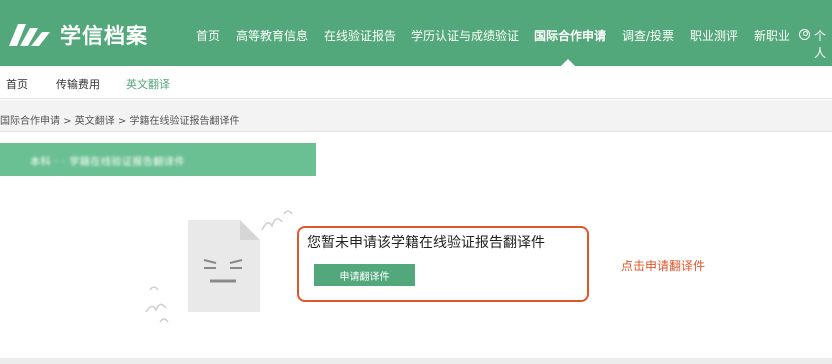 The height and width of the screenshot is (364, 832). I want to click on nav-item-online-verification: 在线验证报告, so click(360, 35).